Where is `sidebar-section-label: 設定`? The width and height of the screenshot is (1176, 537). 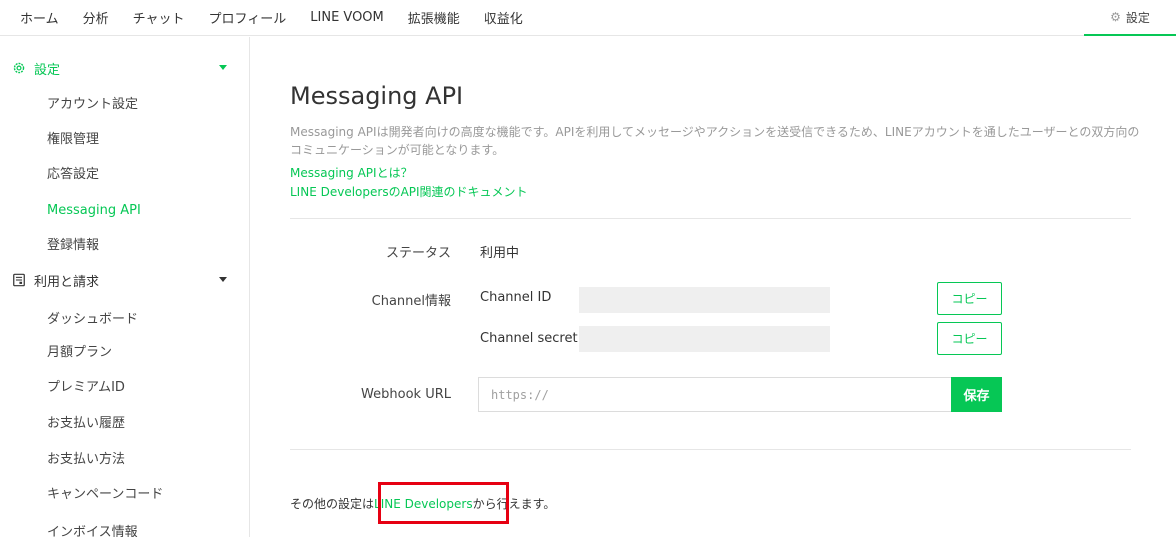 sidebar-section-label: 設定 is located at coordinates (47, 70).